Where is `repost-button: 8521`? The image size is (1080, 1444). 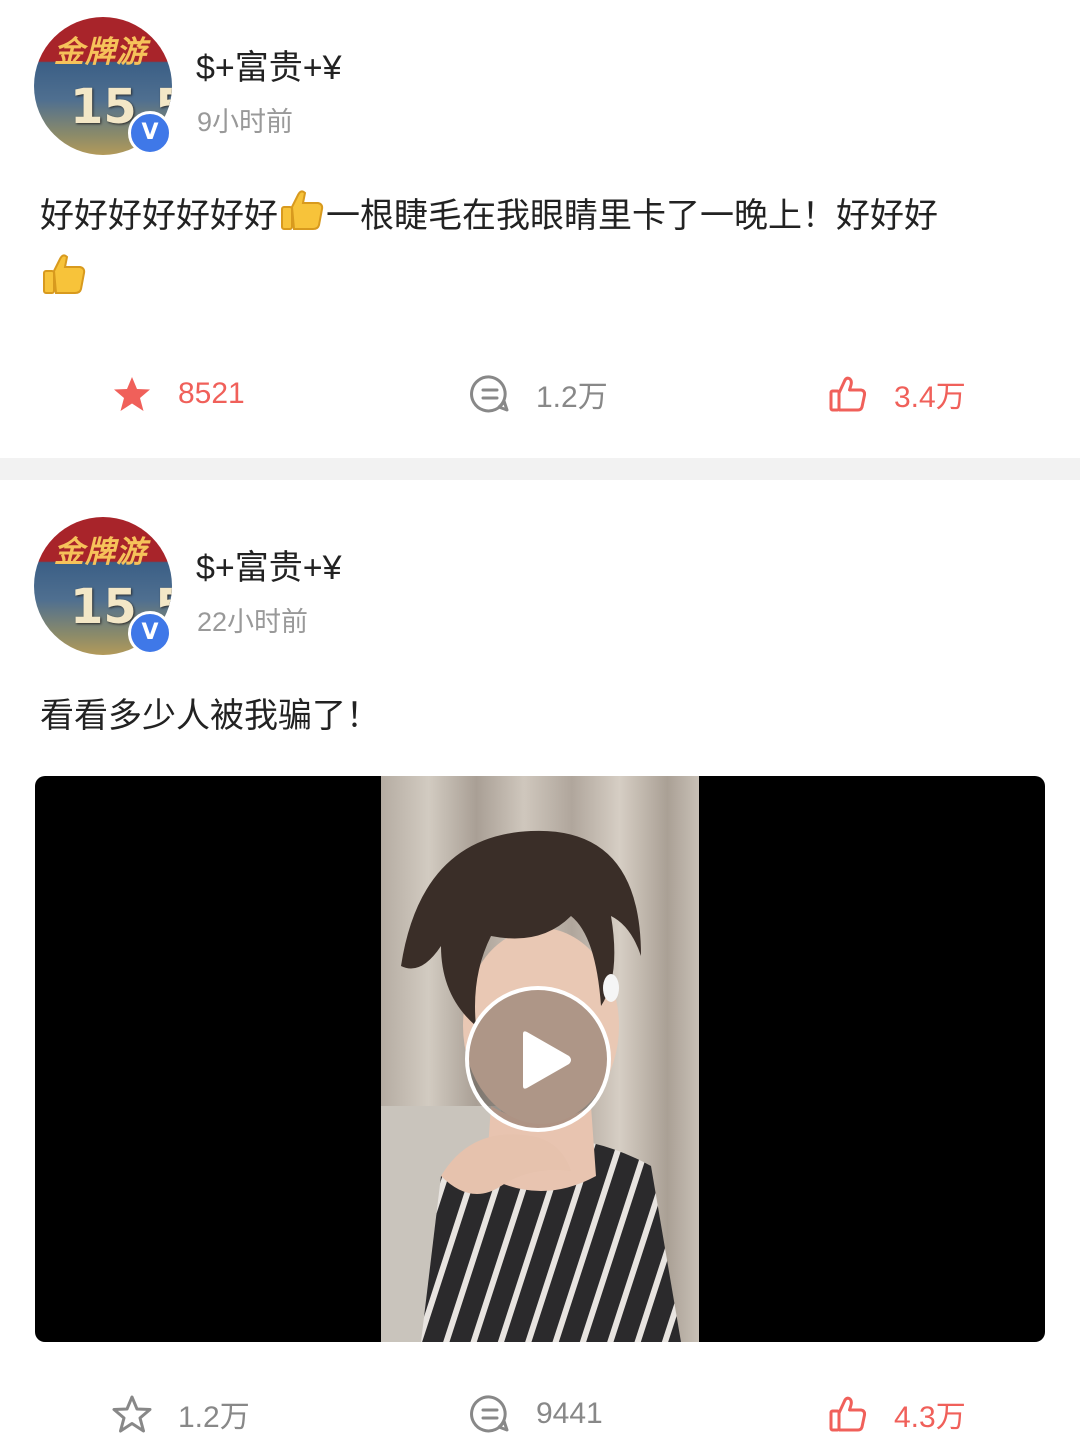
repost-button: 8521 is located at coordinates (178, 394).